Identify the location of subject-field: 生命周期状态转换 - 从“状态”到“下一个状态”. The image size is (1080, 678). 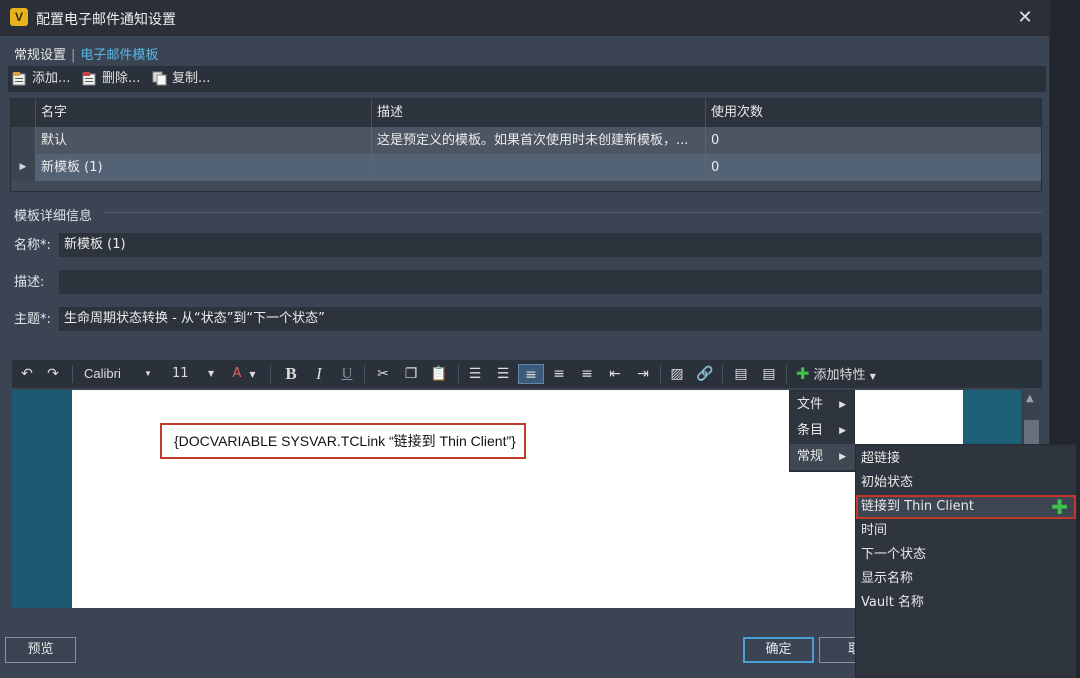
(550, 319).